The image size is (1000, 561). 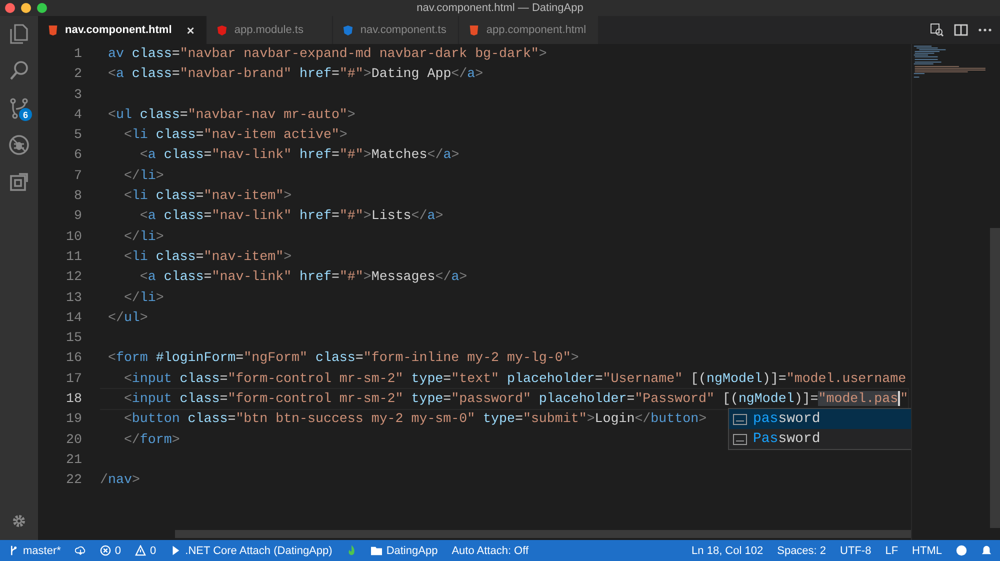 I want to click on line-number: 10, so click(x=74, y=237).